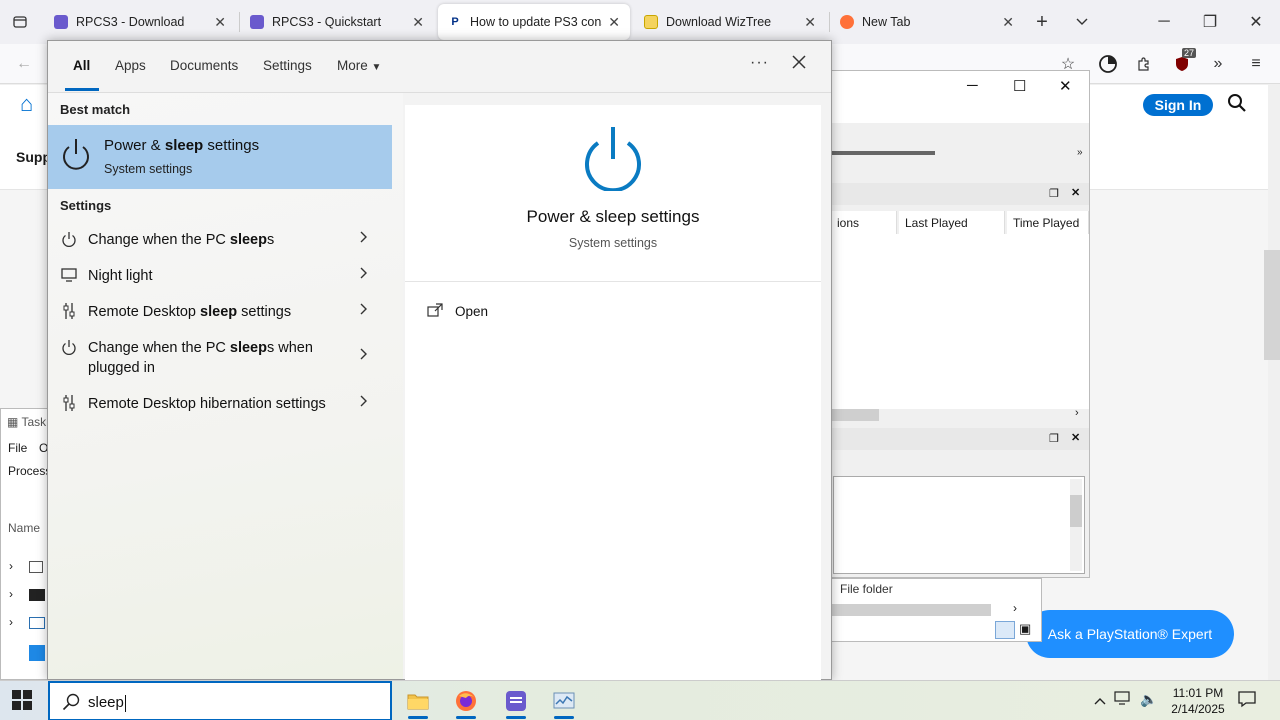 This screenshot has height=720, width=1280. I want to click on tab-overflow-chevron-down-icon, so click(1082, 22).